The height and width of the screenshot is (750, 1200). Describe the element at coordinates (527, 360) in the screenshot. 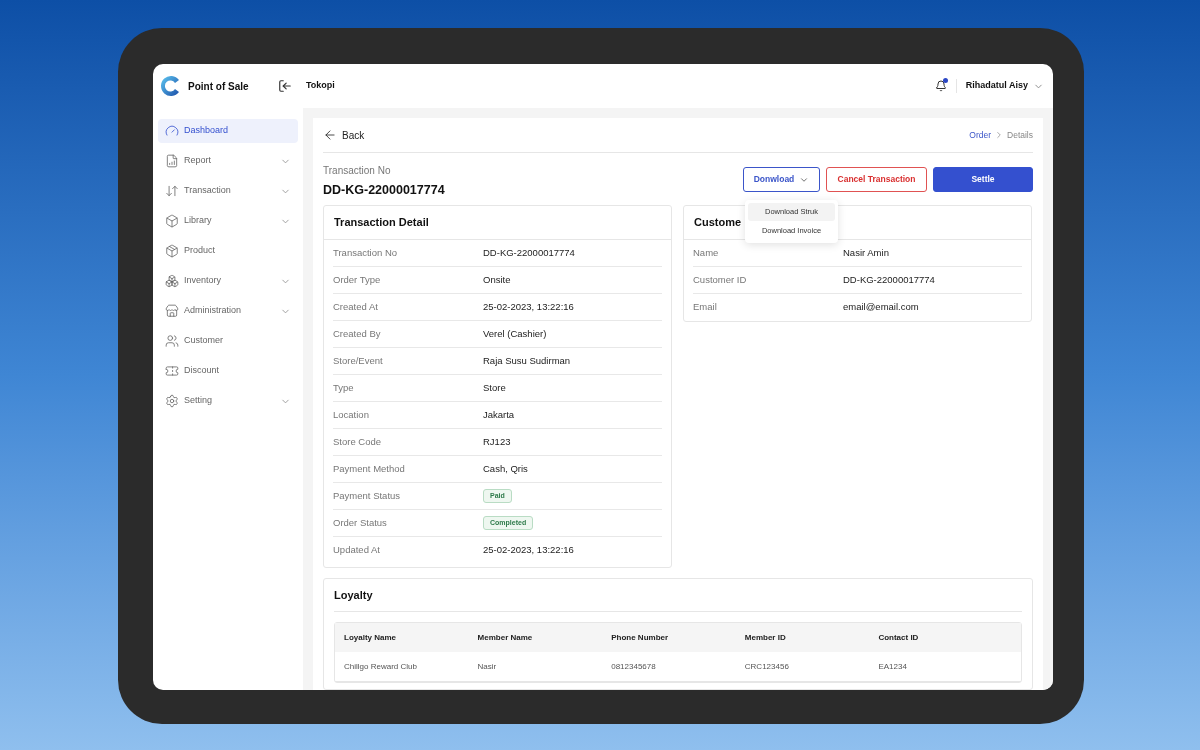

I see `detail-value: Raja Susu Sudirman` at that location.